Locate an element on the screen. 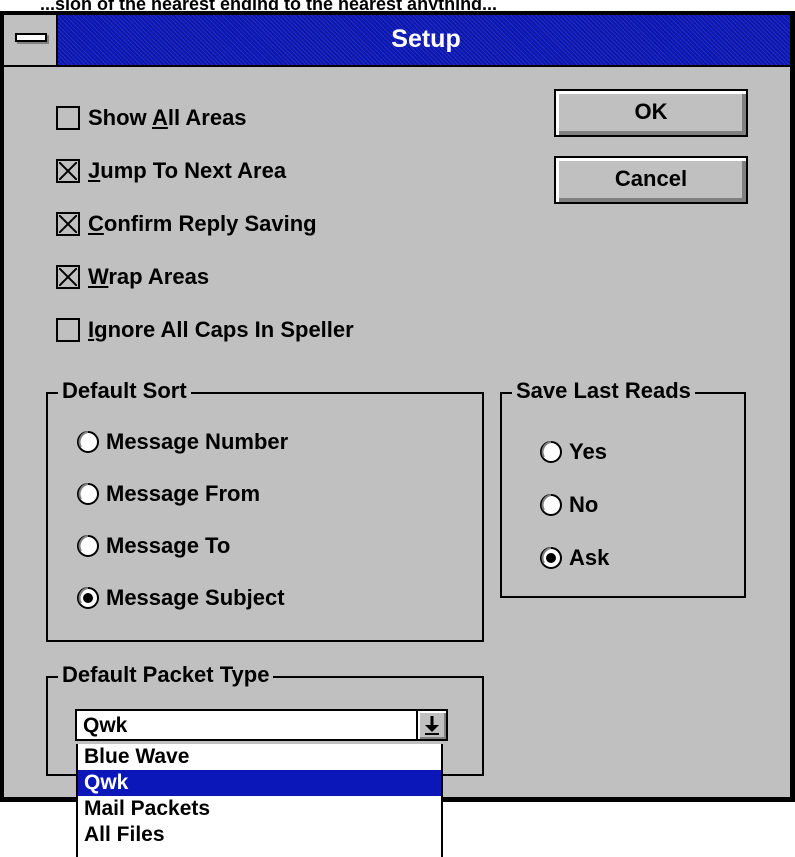 This screenshot has width=795, height=857. radio-no: No is located at coordinates (568, 505).